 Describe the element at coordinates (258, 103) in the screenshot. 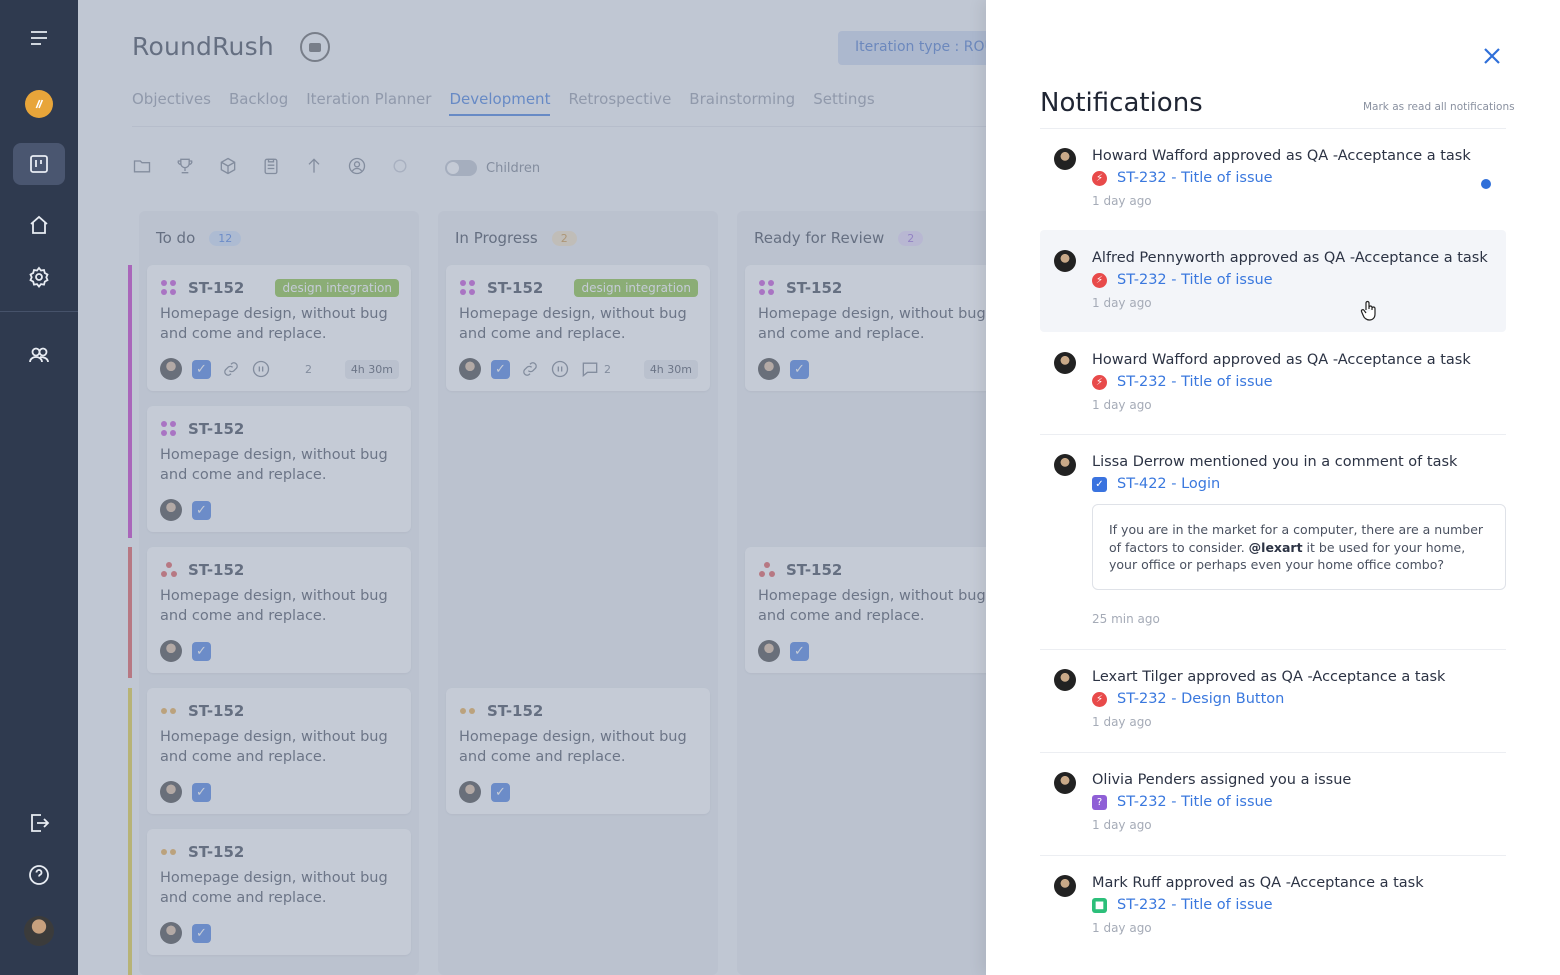

I see `tab-backlog: Backlog` at that location.